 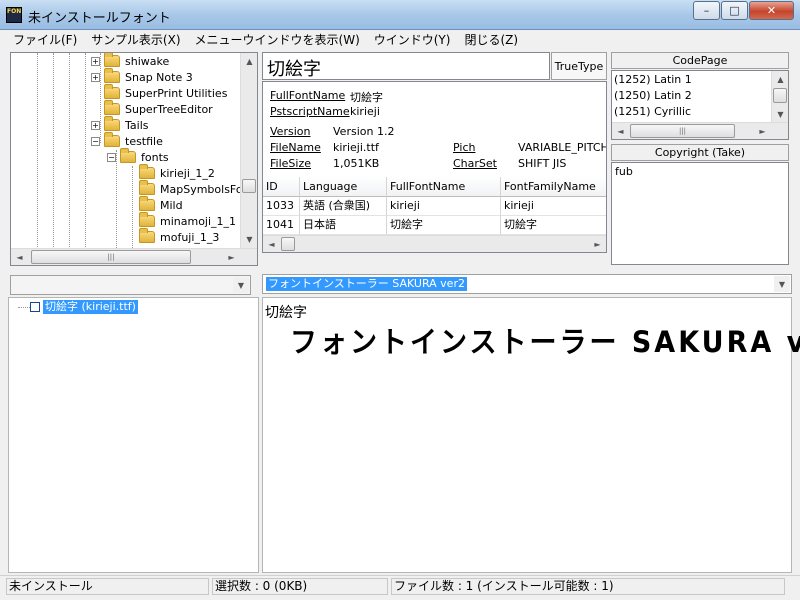 I want to click on tree-horizontal-scrollbar: ◄ ||| ►, so click(x=134, y=256).